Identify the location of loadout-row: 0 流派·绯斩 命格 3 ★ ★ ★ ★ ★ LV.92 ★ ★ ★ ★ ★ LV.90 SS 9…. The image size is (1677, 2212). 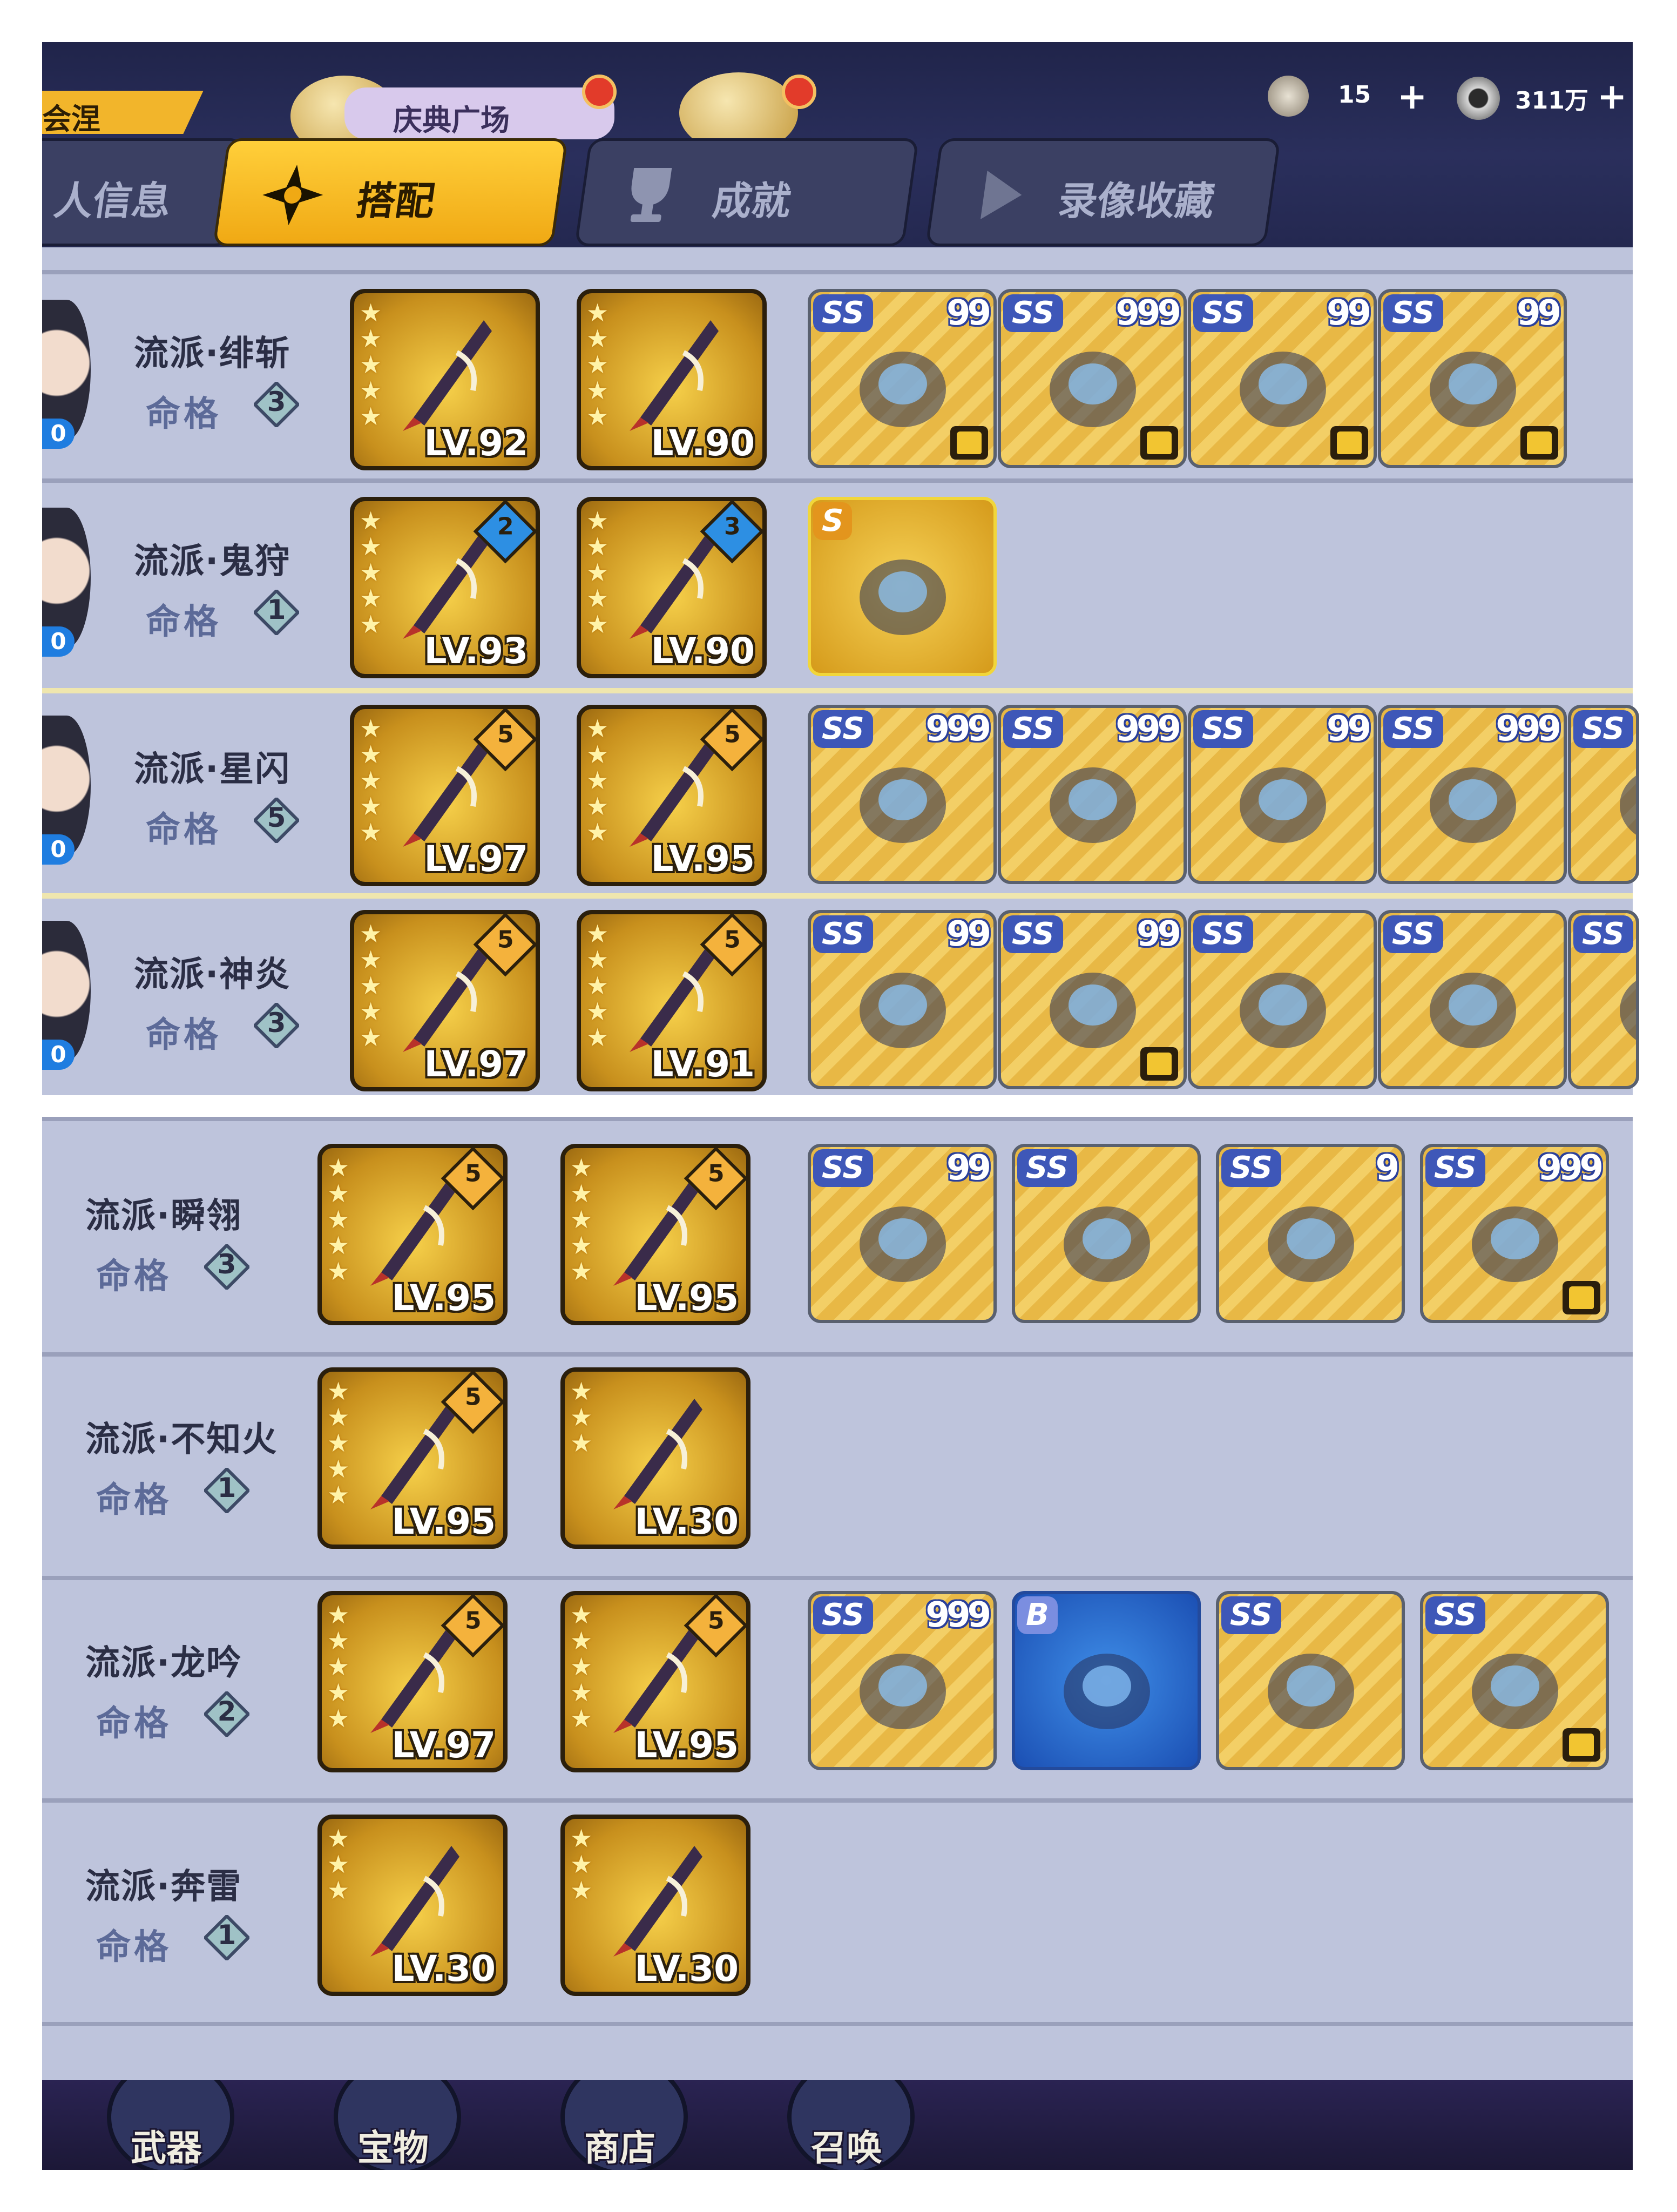
(837, 377).